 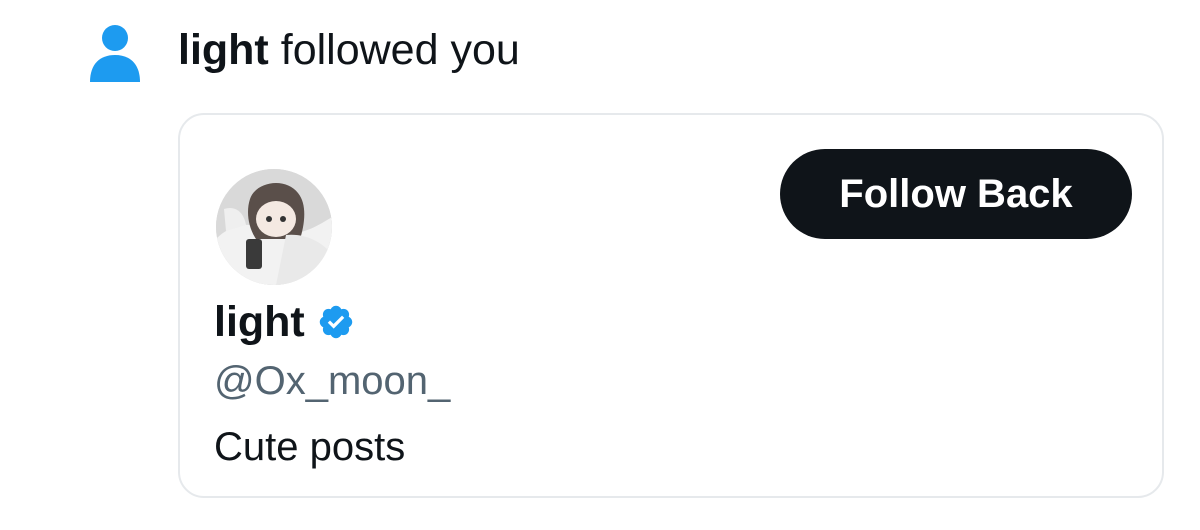 I want to click on follow-back-button: Follow Back, so click(x=956, y=194).